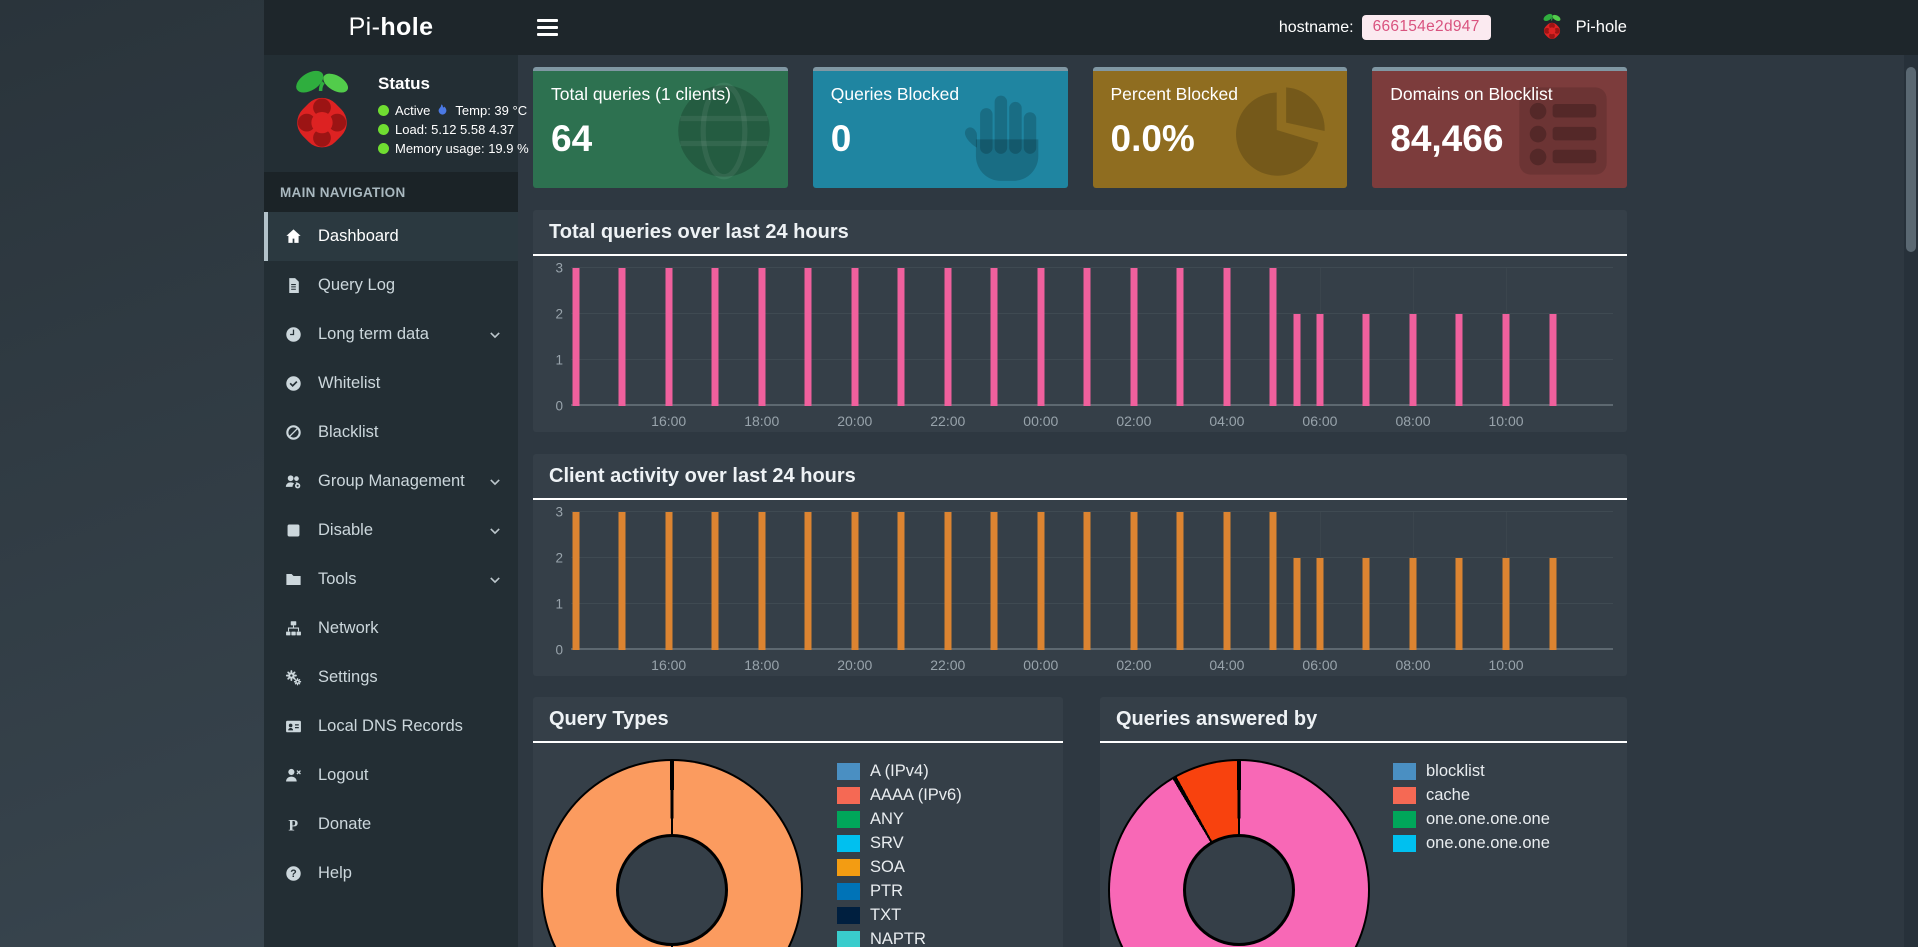  What do you see at coordinates (899, 891) in the screenshot?
I see `legend-item: PTR` at bounding box center [899, 891].